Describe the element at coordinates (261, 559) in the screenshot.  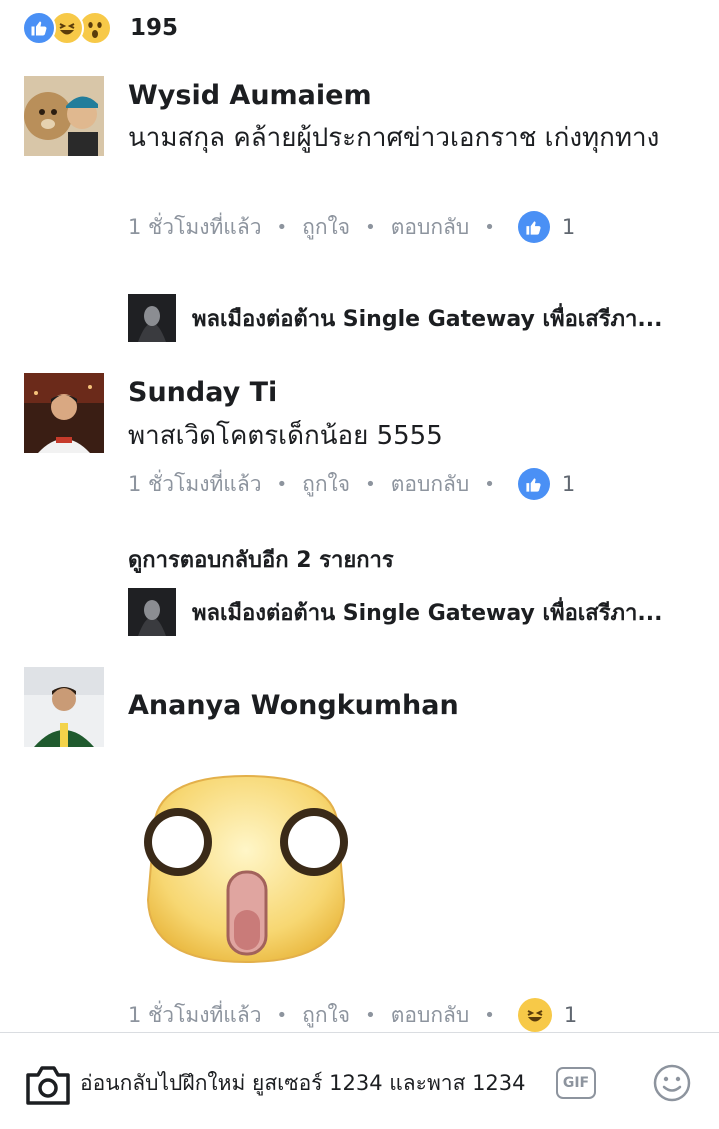
I see `view-more-replies-link: ดูการตอบกลับอีก 2 รายการ` at that location.